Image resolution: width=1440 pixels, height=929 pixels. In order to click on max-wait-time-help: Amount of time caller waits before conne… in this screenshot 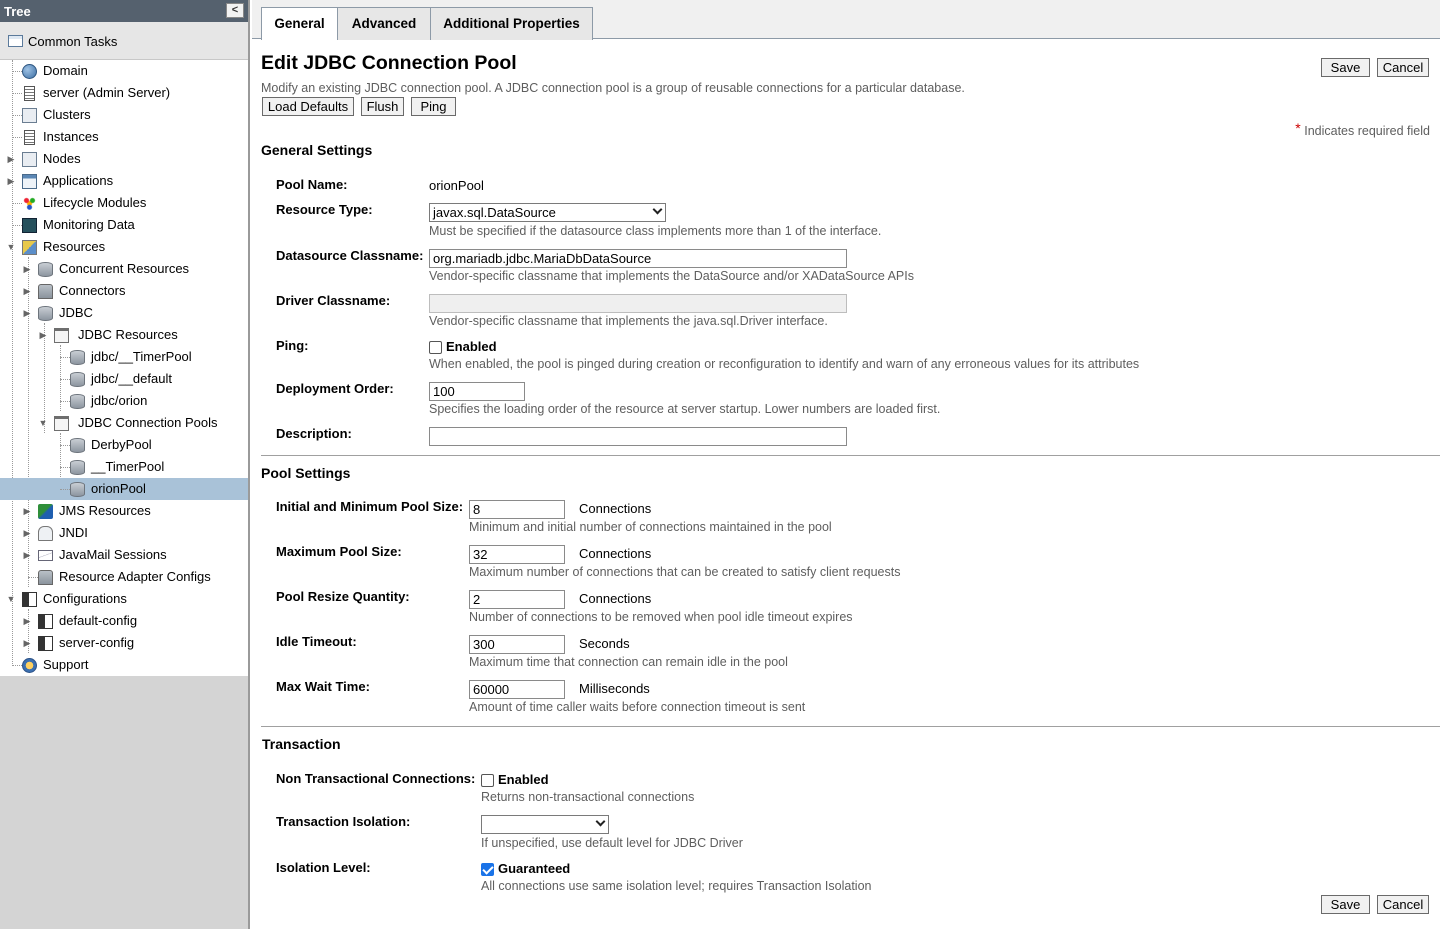, I will do `click(637, 707)`.